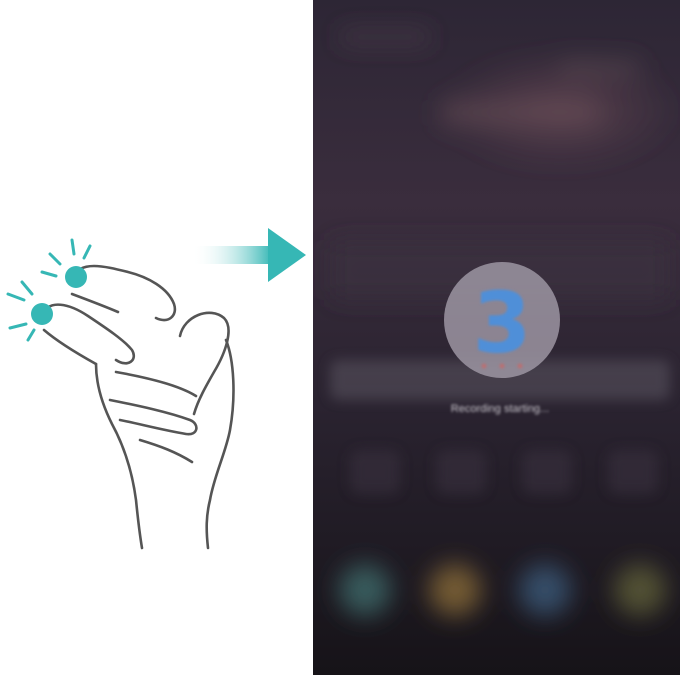 The image size is (680, 675). What do you see at coordinates (137, 407) in the screenshot?
I see `hand-gesture-icon` at bounding box center [137, 407].